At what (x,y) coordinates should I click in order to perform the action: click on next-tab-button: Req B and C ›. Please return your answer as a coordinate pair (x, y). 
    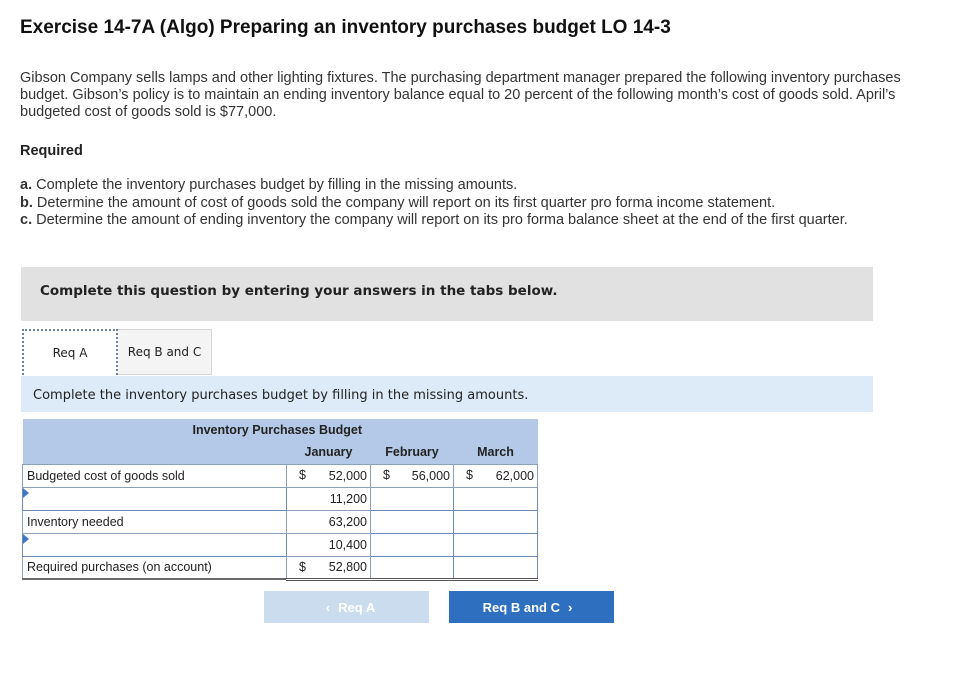
    Looking at the image, I should click on (531, 607).